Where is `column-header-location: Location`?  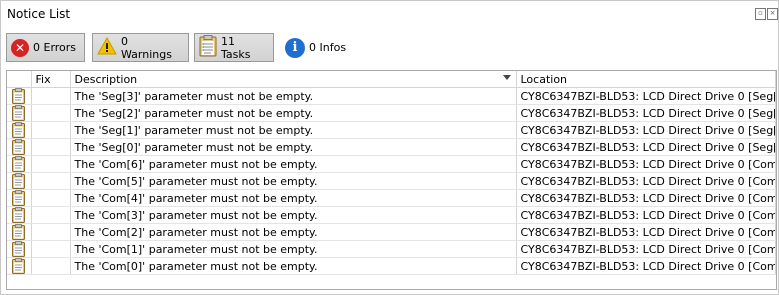 column-header-location: Location is located at coordinates (646, 79).